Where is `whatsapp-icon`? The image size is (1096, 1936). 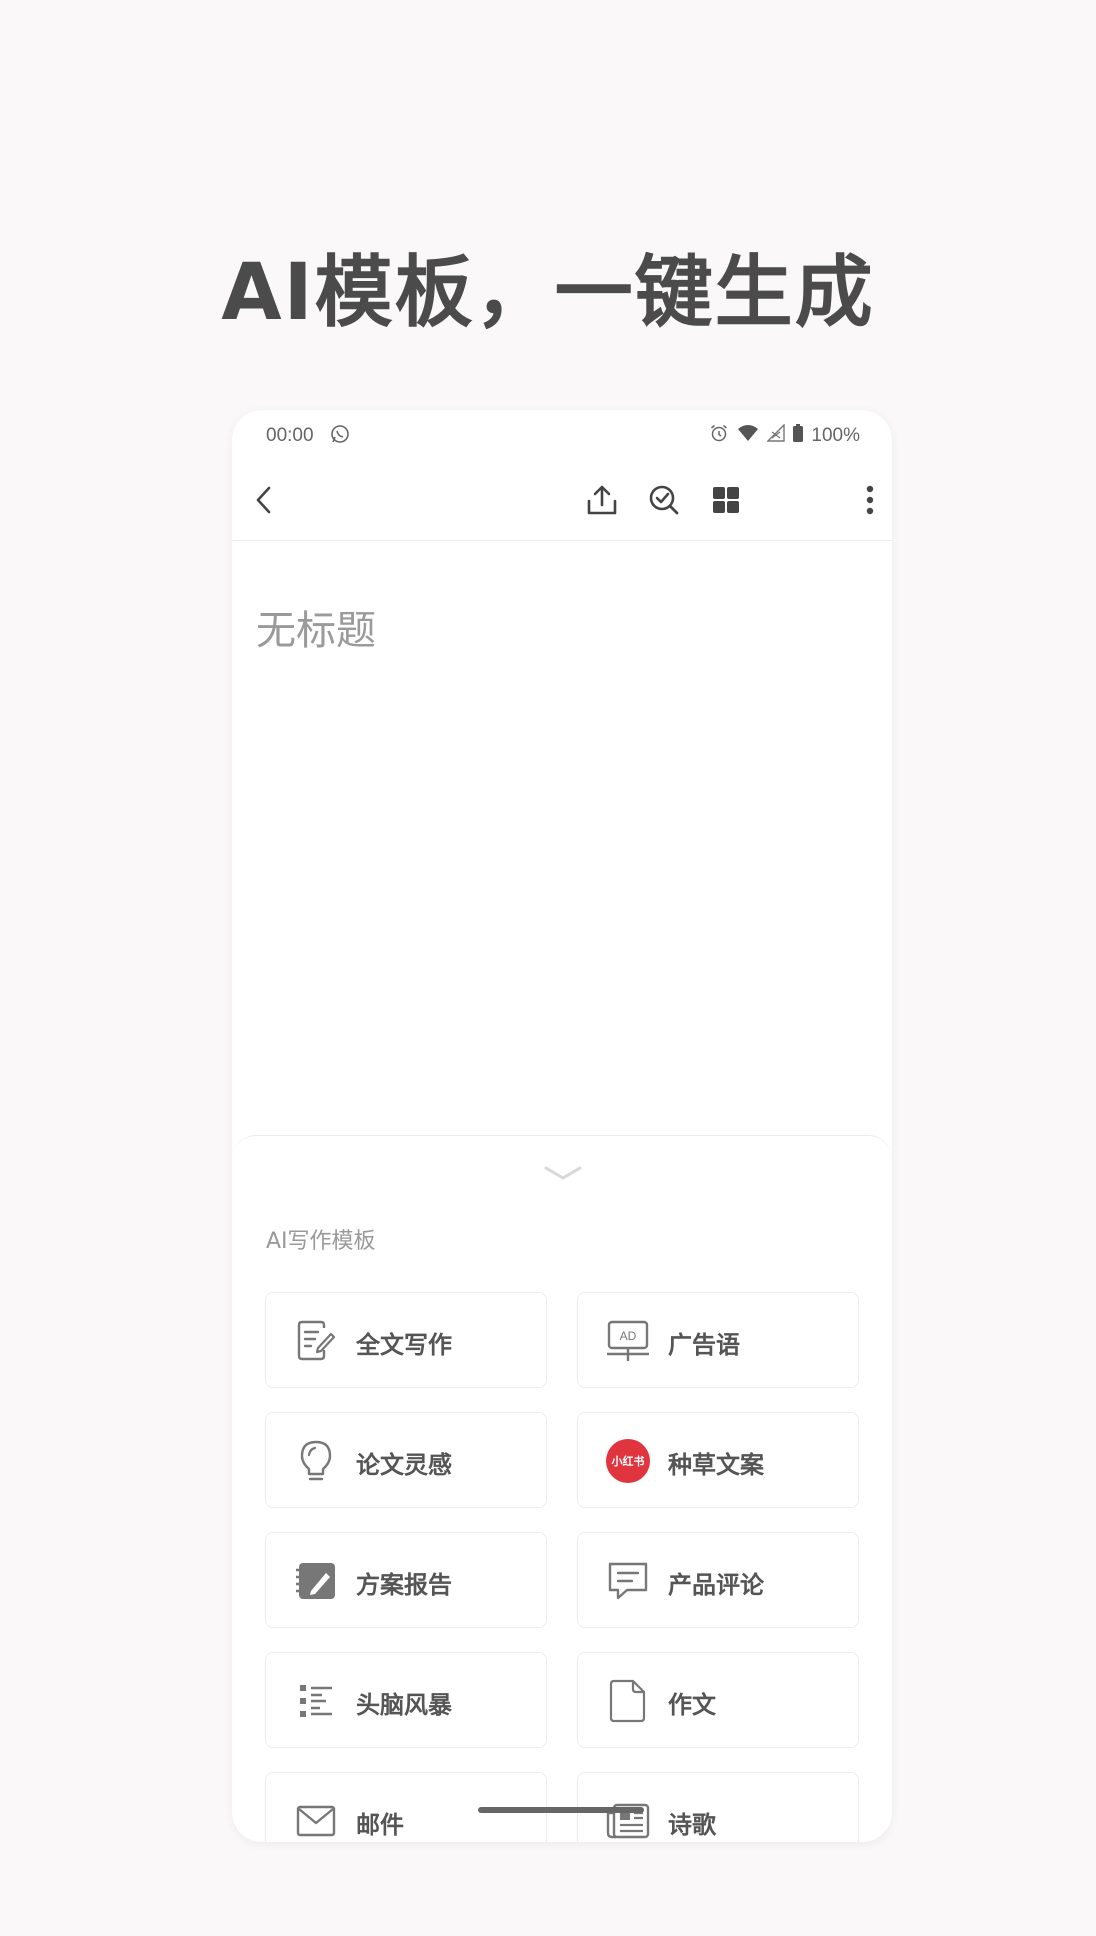
whatsapp-icon is located at coordinates (340, 437).